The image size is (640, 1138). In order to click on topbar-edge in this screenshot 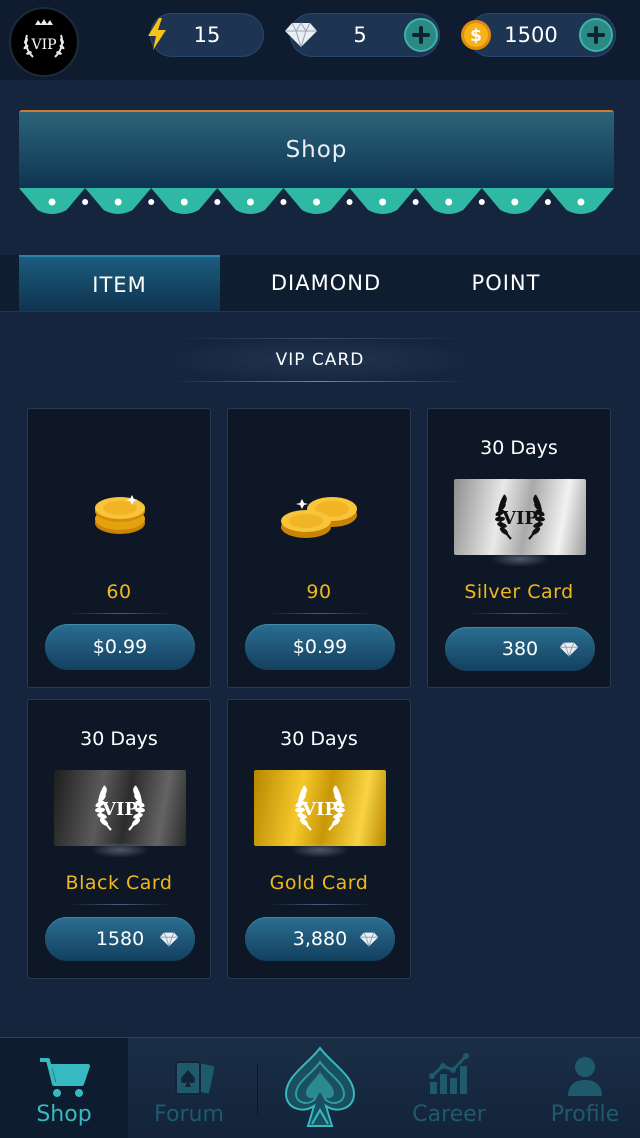, I will do `click(320, 74)`.